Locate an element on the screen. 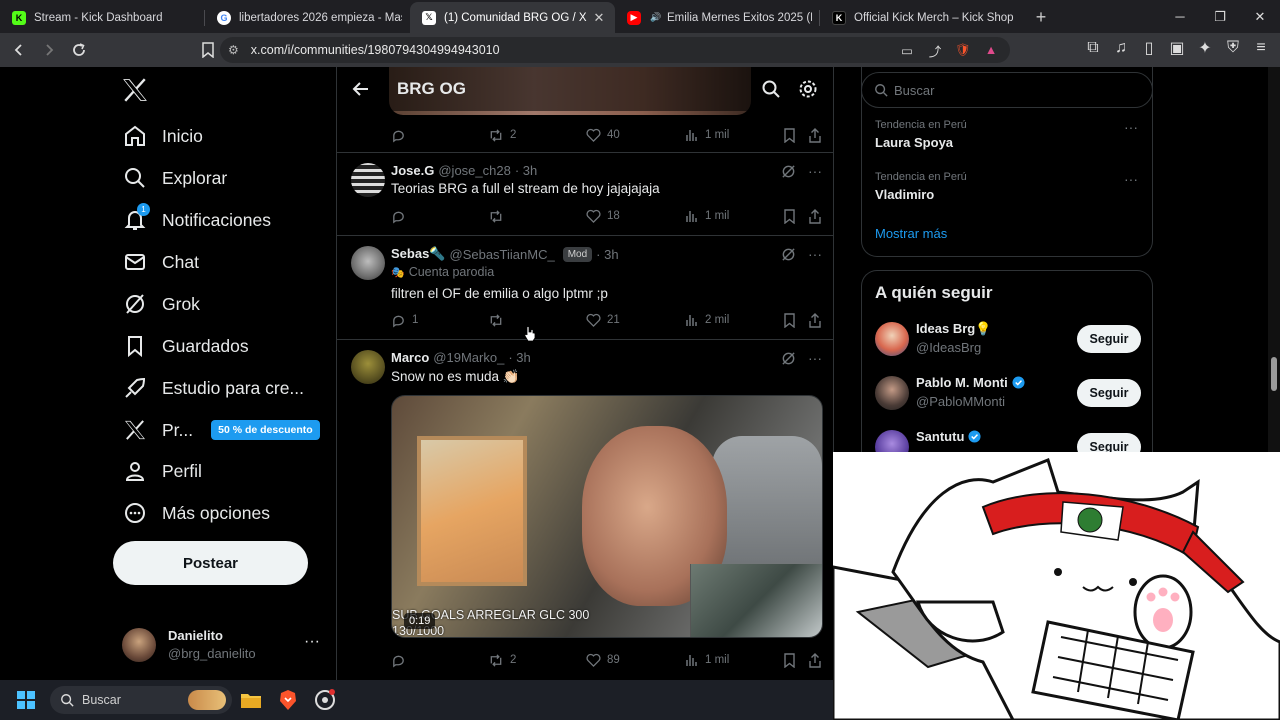 The image size is (1280, 720). tab-google-search: G libertadores 2026 empieza - Mask'ar is located at coordinates (307, 17).